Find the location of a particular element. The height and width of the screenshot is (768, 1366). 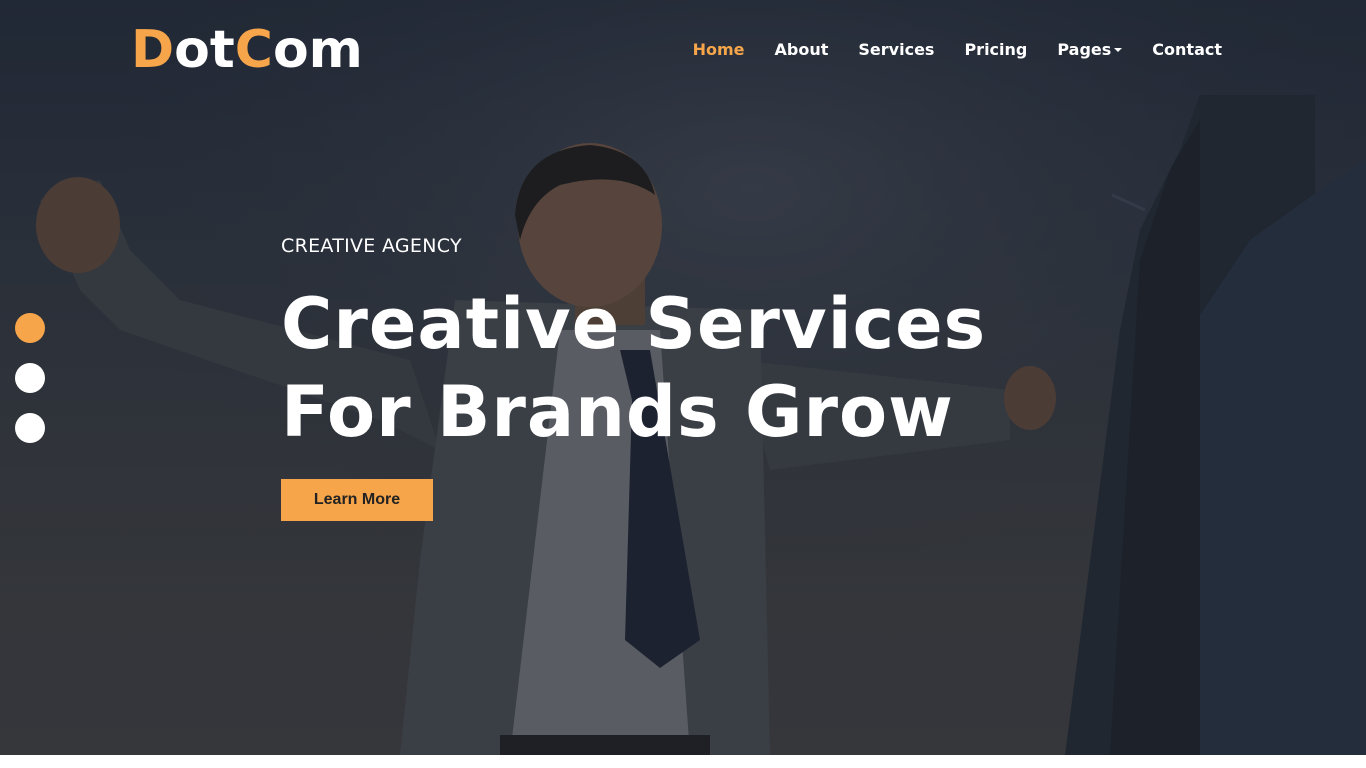

nav-contact-link: Contact is located at coordinates (1179, 50).